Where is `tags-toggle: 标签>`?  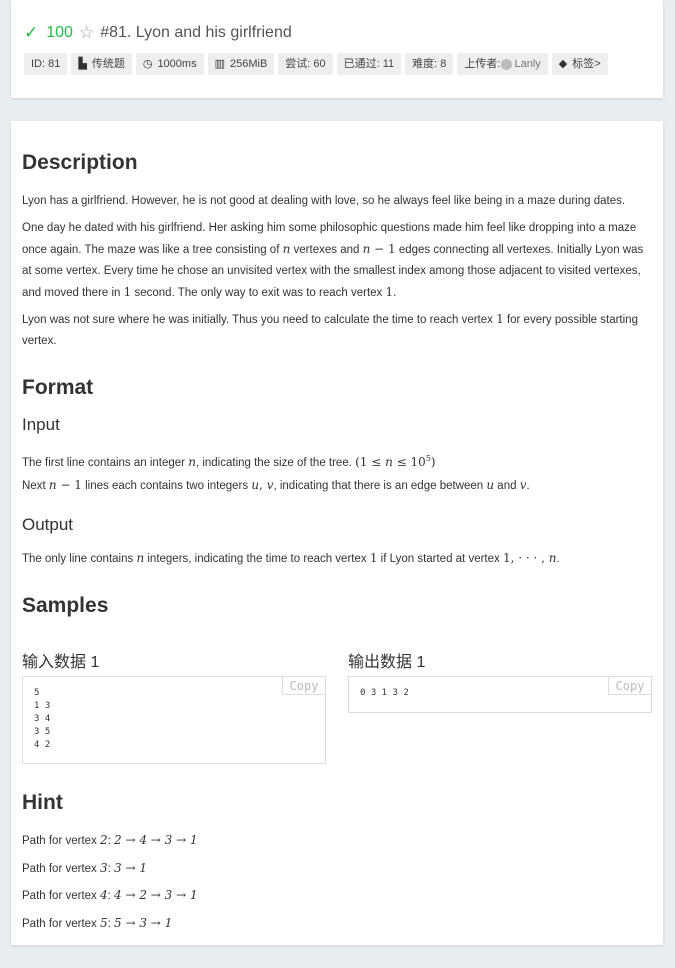 tags-toggle: 标签> is located at coordinates (586, 64).